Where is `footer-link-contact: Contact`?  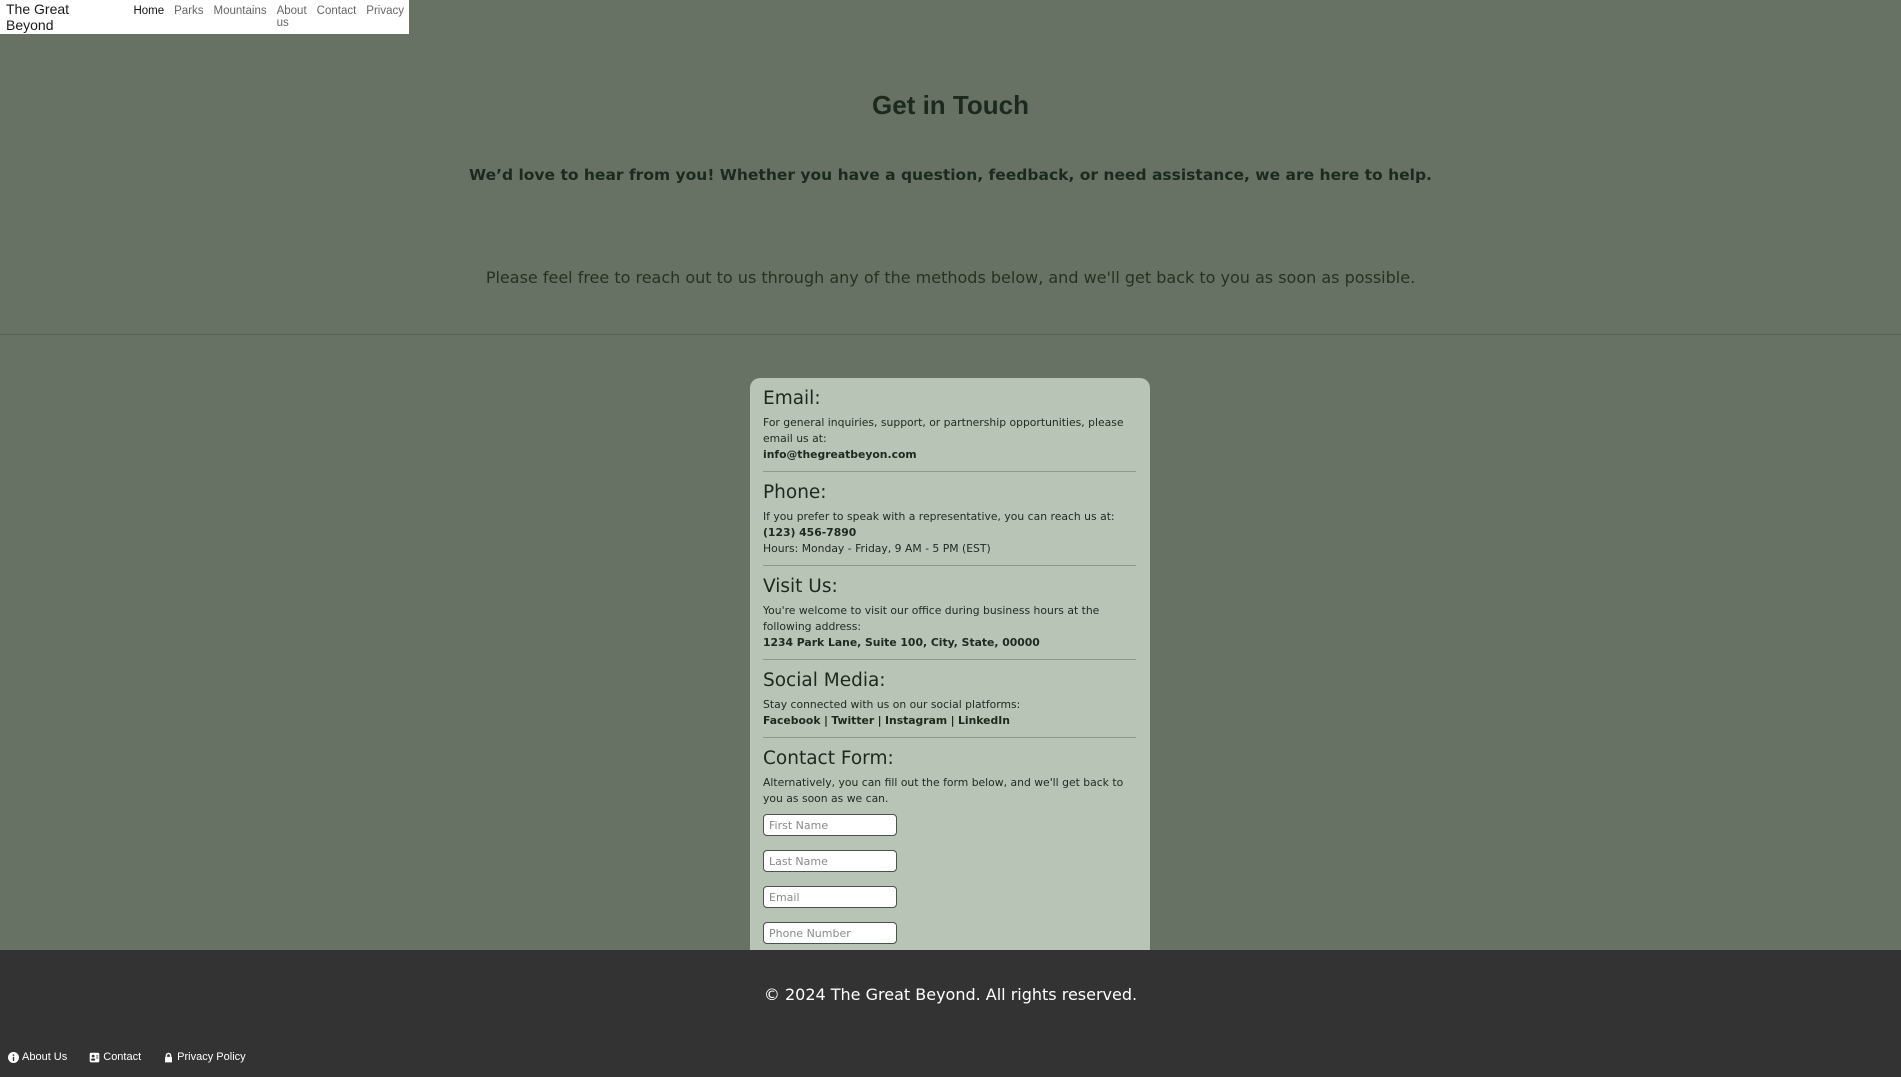 footer-link-contact: Contact is located at coordinates (115, 1057).